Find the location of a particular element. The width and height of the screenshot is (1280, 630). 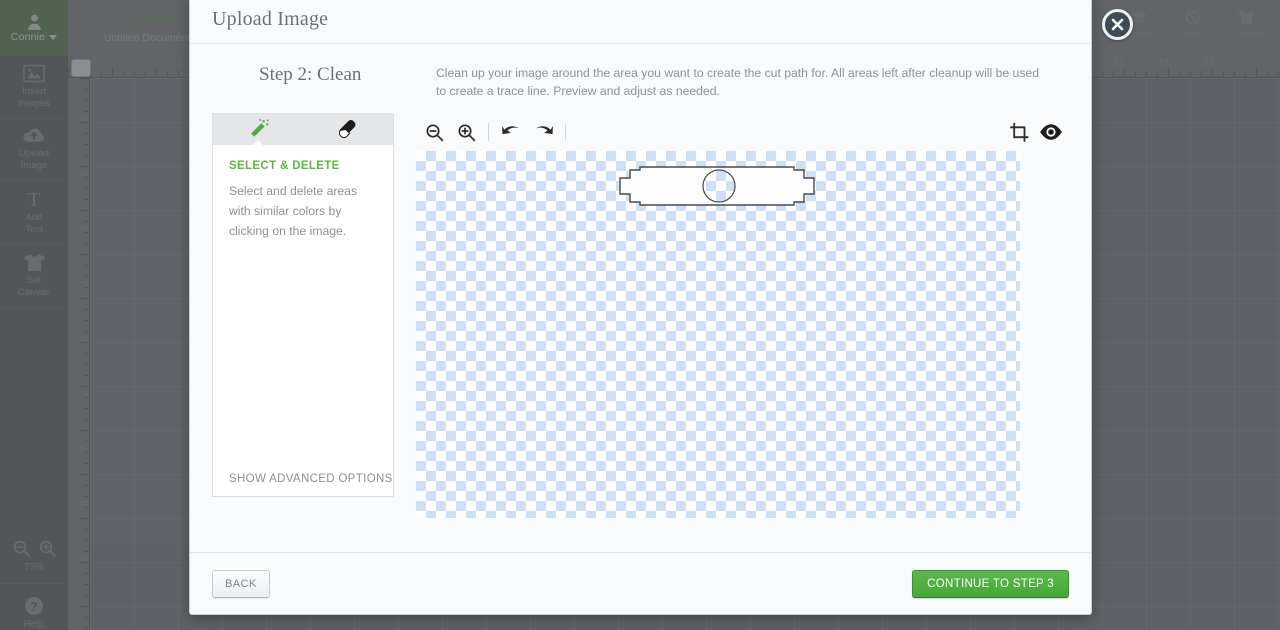

preview-button is located at coordinates (1051, 132).